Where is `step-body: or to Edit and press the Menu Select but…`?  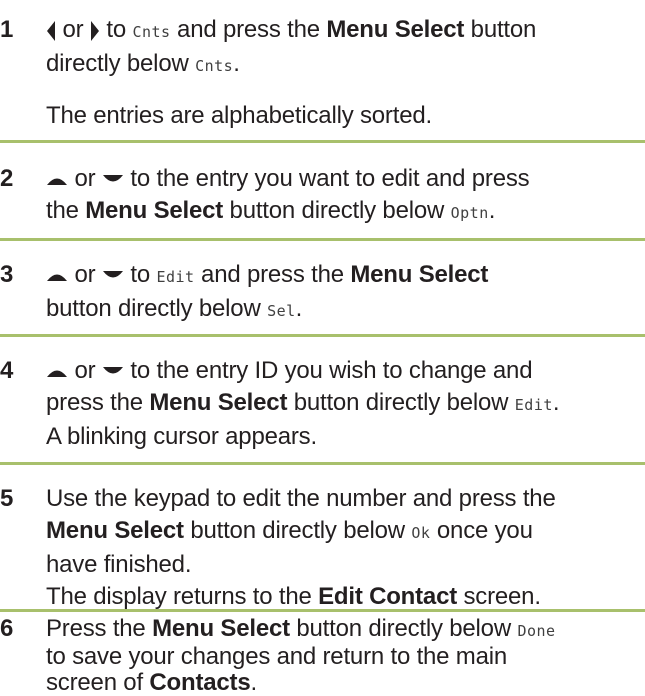
step-body: or to Edit and press the Menu Select but… is located at coordinates (340, 293).